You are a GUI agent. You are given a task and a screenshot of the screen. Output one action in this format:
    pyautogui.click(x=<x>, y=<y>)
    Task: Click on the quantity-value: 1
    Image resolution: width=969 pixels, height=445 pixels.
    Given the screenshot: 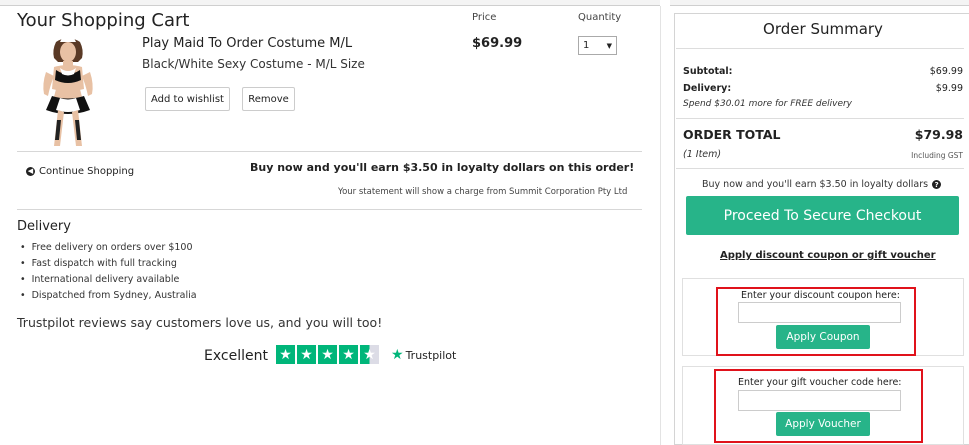 What is the action you would take?
    pyautogui.click(x=586, y=45)
    